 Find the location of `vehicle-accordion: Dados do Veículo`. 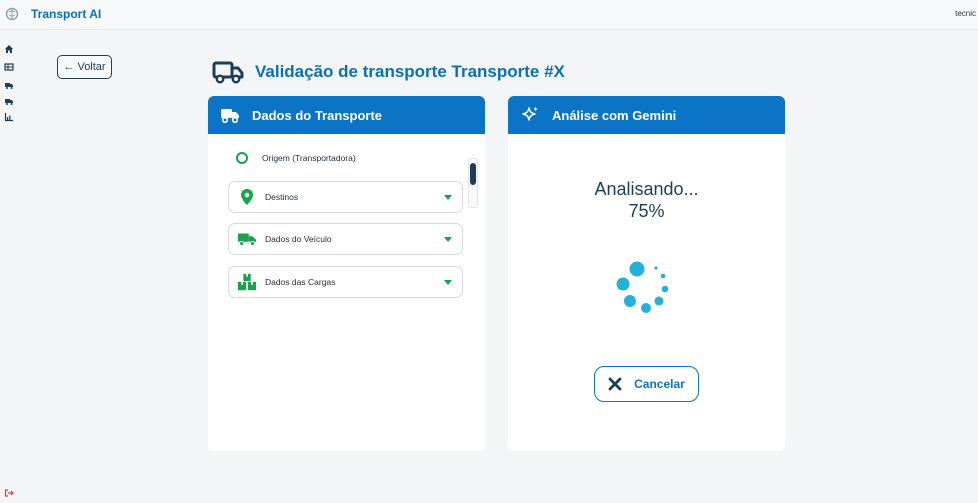

vehicle-accordion: Dados do Veículo is located at coordinates (345, 239).